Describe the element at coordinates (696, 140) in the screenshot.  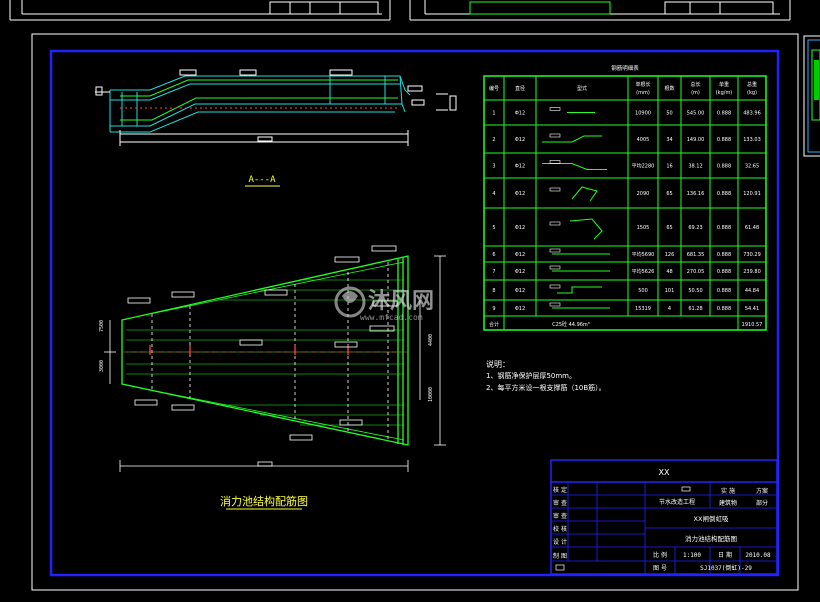
I see `table-cell-r2-c5: 149.00` at that location.